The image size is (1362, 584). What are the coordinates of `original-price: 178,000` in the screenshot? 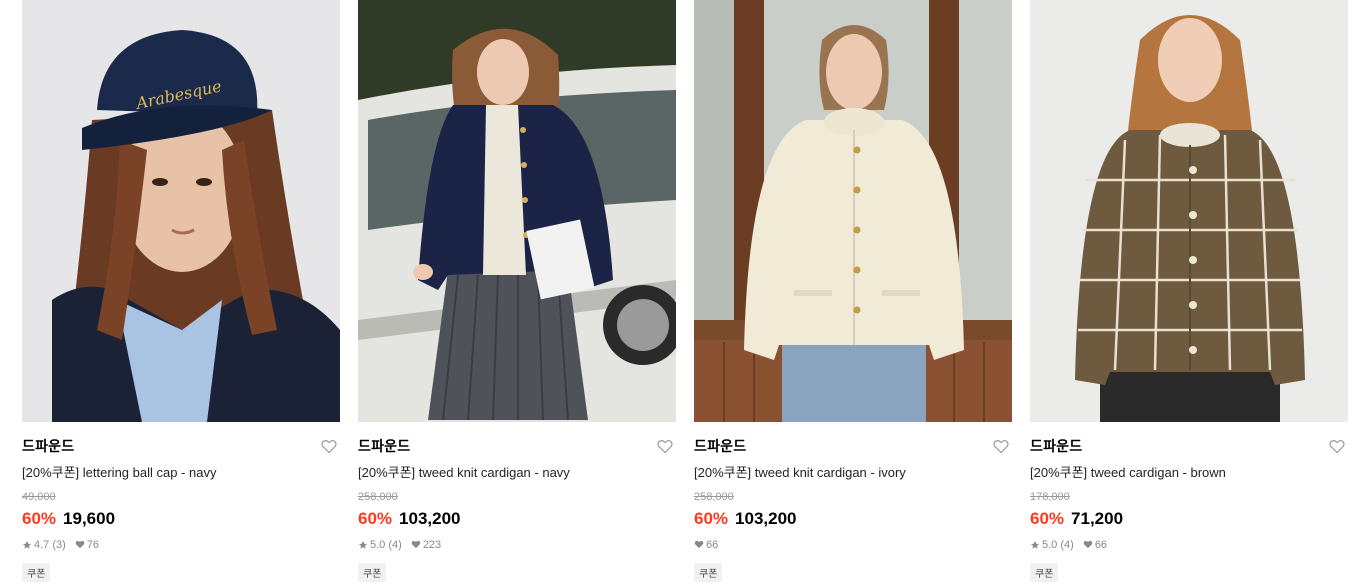 It's located at (1050, 497).